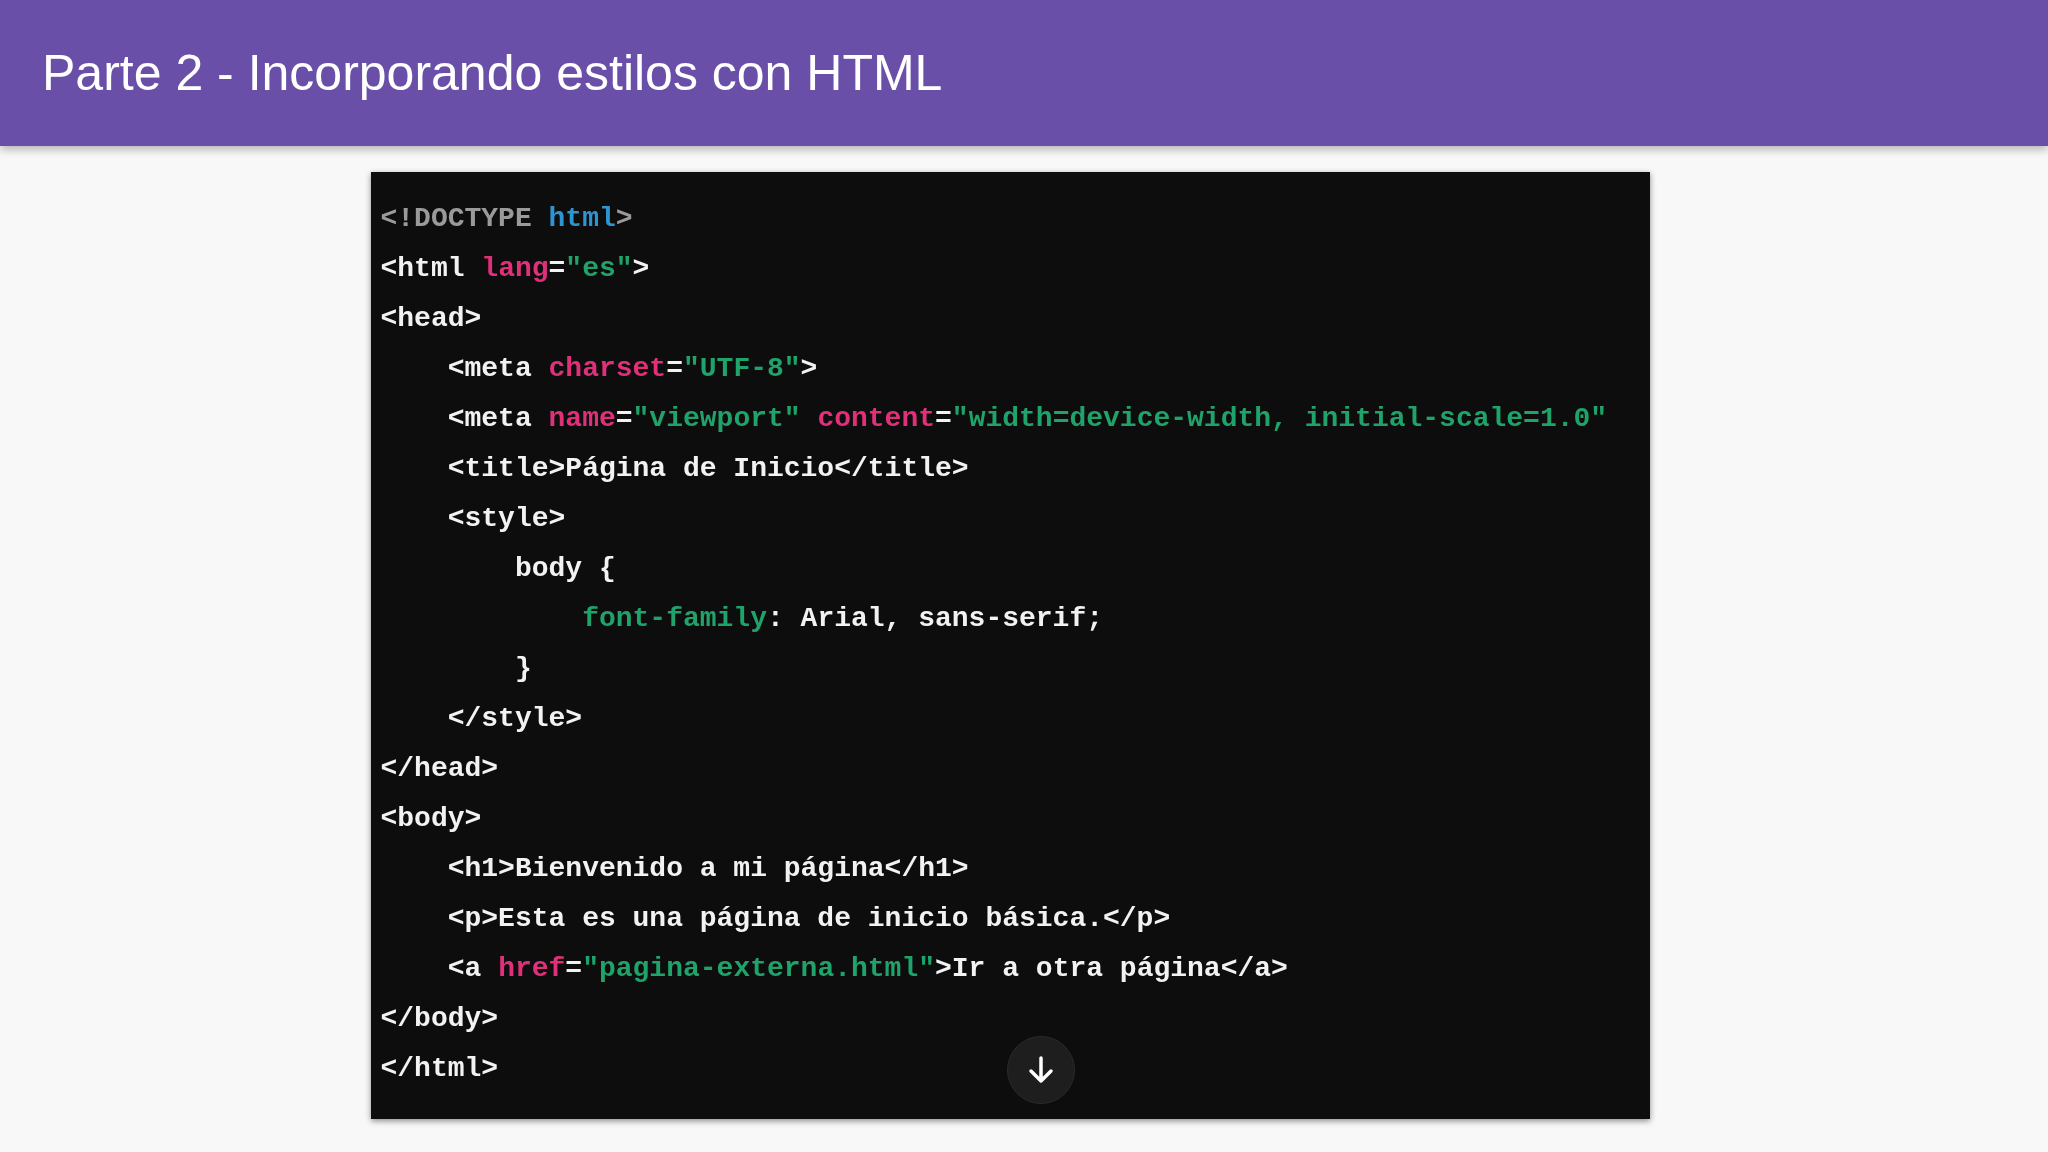  I want to click on slide-title: Parte 2 - Incorporando estilos con HTML, so click(492, 73).